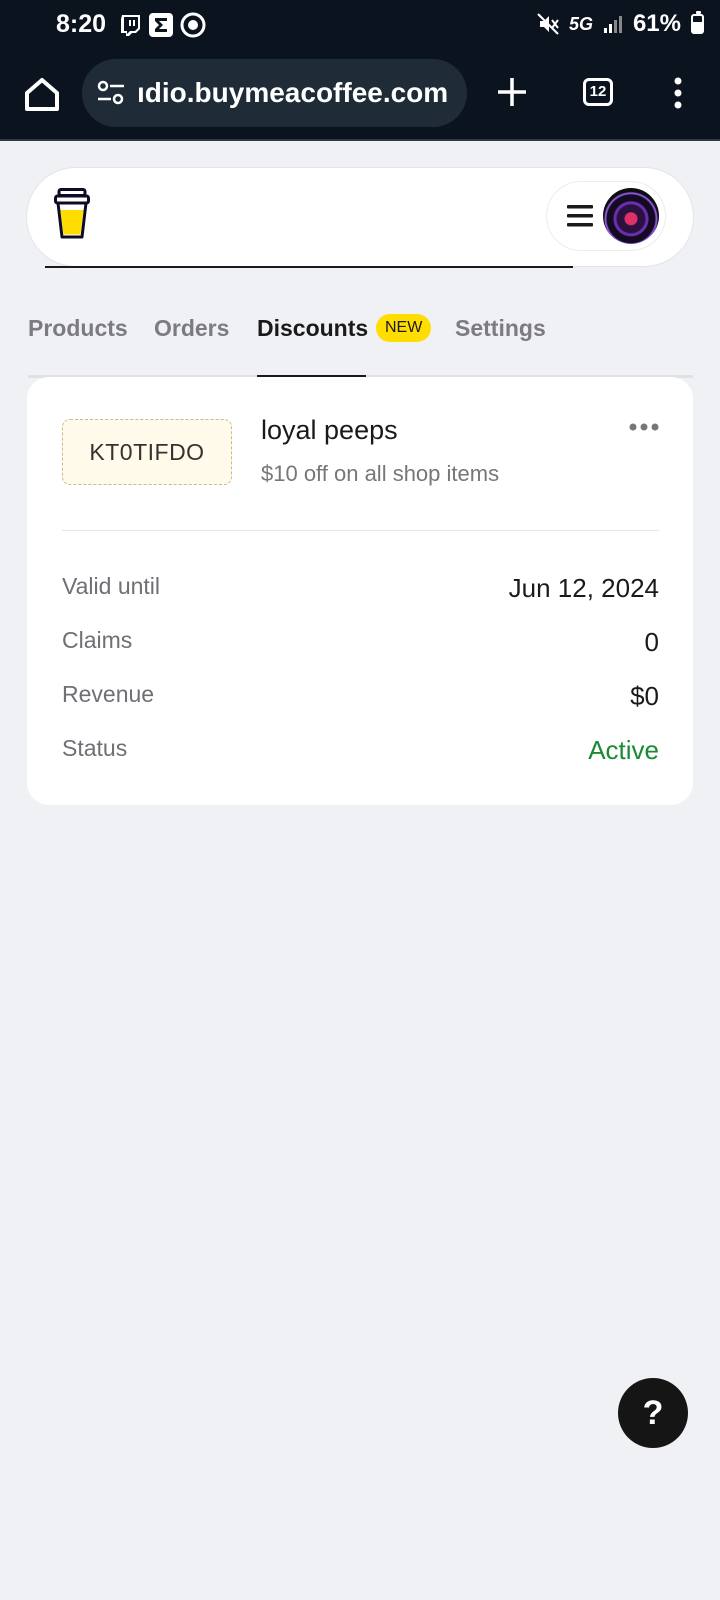  I want to click on tab-switcher-button: 12, so click(598, 92).